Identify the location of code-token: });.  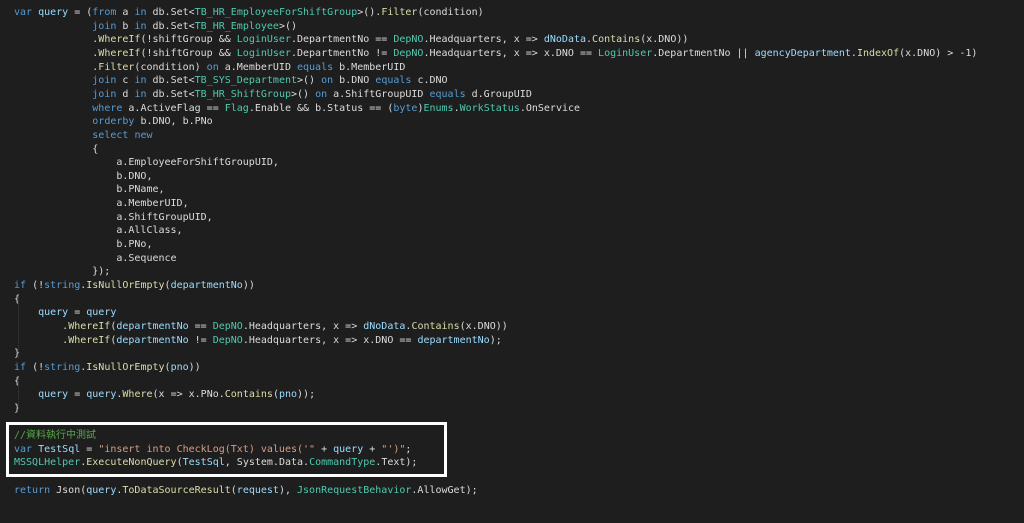
(62, 272).